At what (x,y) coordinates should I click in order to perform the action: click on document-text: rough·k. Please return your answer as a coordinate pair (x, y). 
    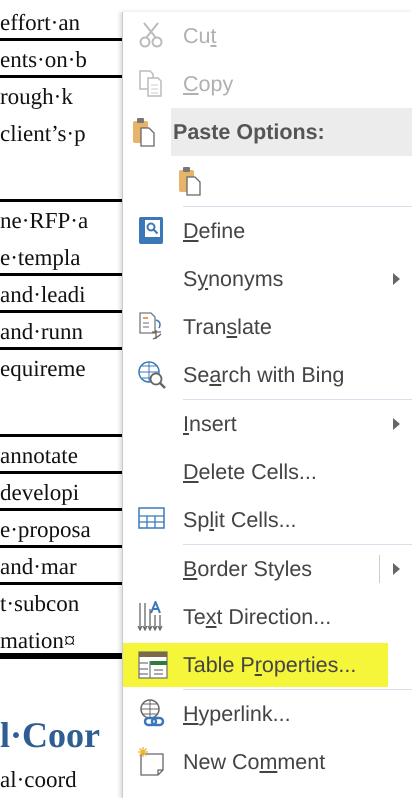
    Looking at the image, I should click on (37, 97).